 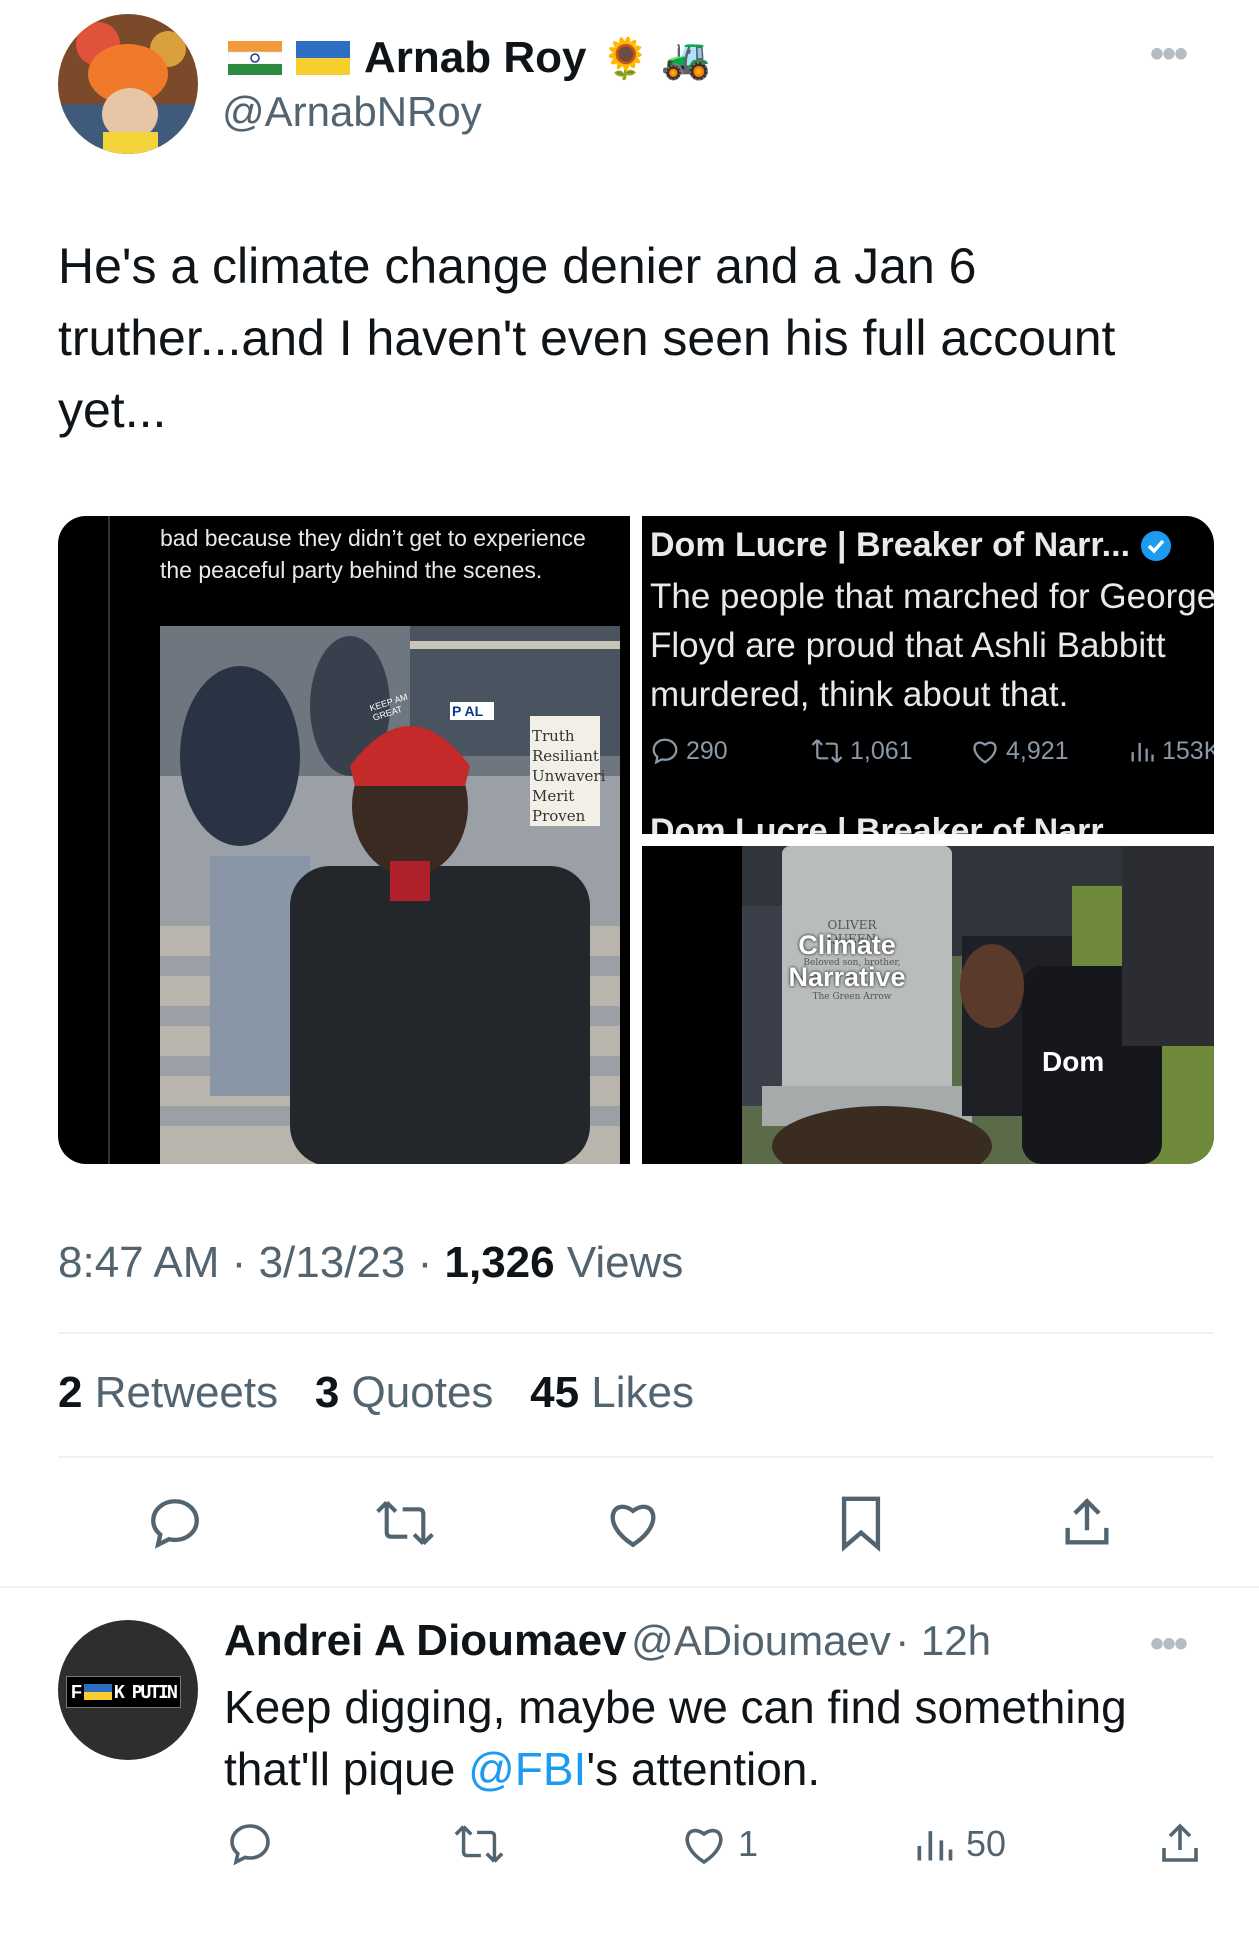 I want to click on bookmark-icon, so click(x=861, y=1524).